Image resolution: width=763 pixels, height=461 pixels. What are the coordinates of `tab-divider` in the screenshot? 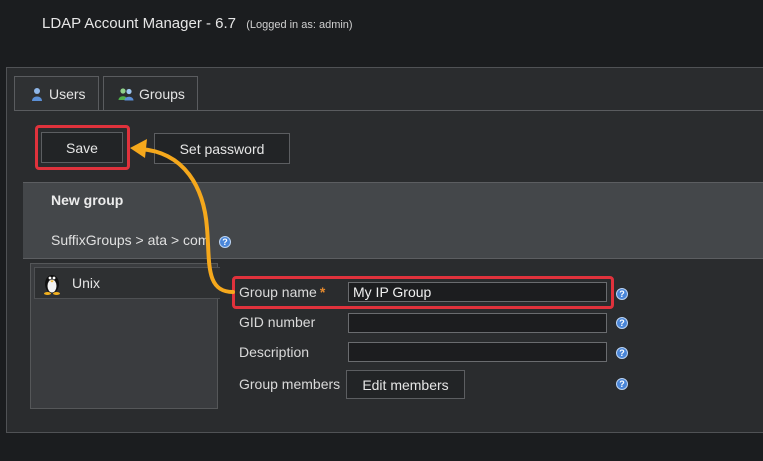 It's located at (388, 110).